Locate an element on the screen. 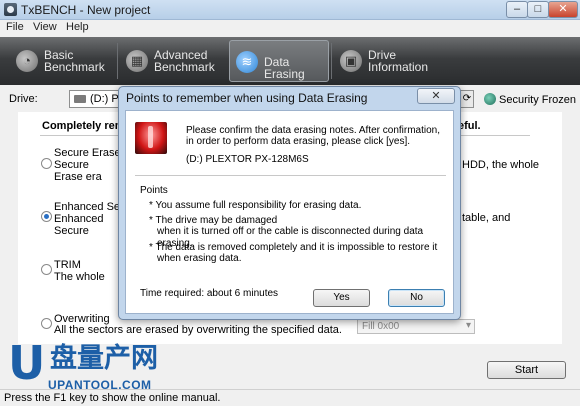 This screenshot has height=406, width=580. radio-secure-erase is located at coordinates (46, 163).